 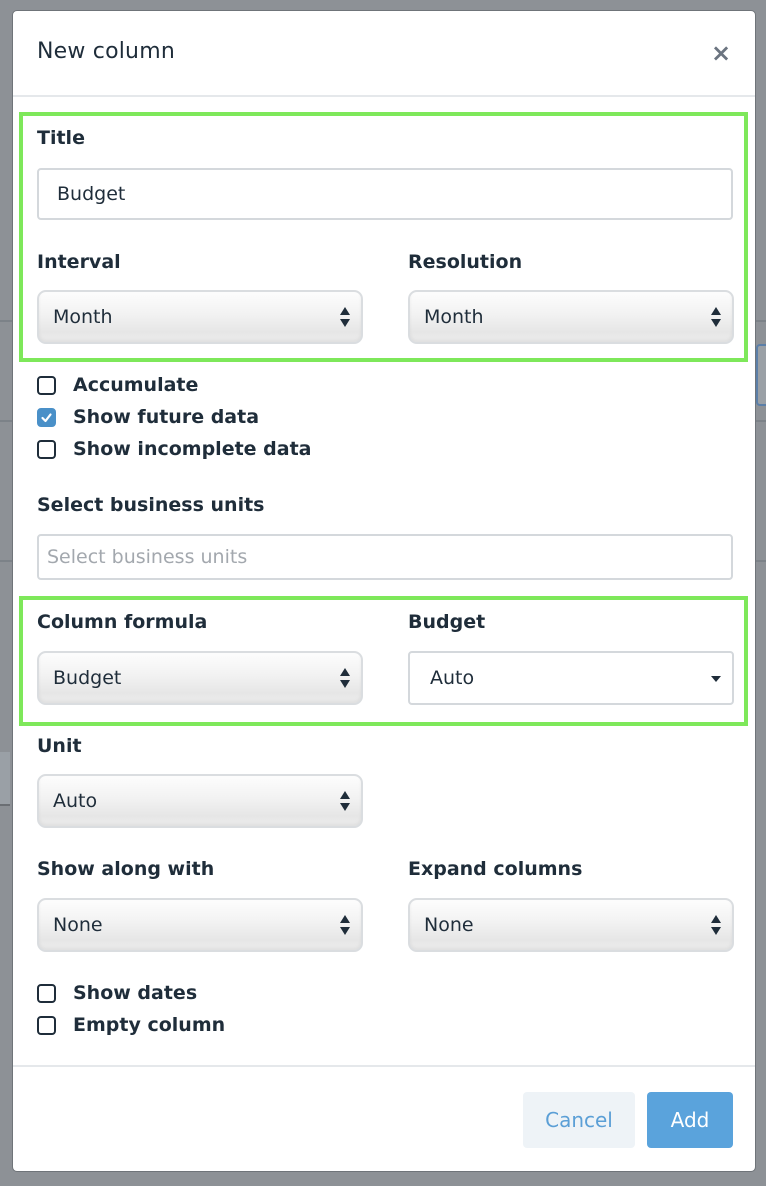 What do you see at coordinates (75, 801) in the screenshot?
I see `unit-select-value: Auto` at bounding box center [75, 801].